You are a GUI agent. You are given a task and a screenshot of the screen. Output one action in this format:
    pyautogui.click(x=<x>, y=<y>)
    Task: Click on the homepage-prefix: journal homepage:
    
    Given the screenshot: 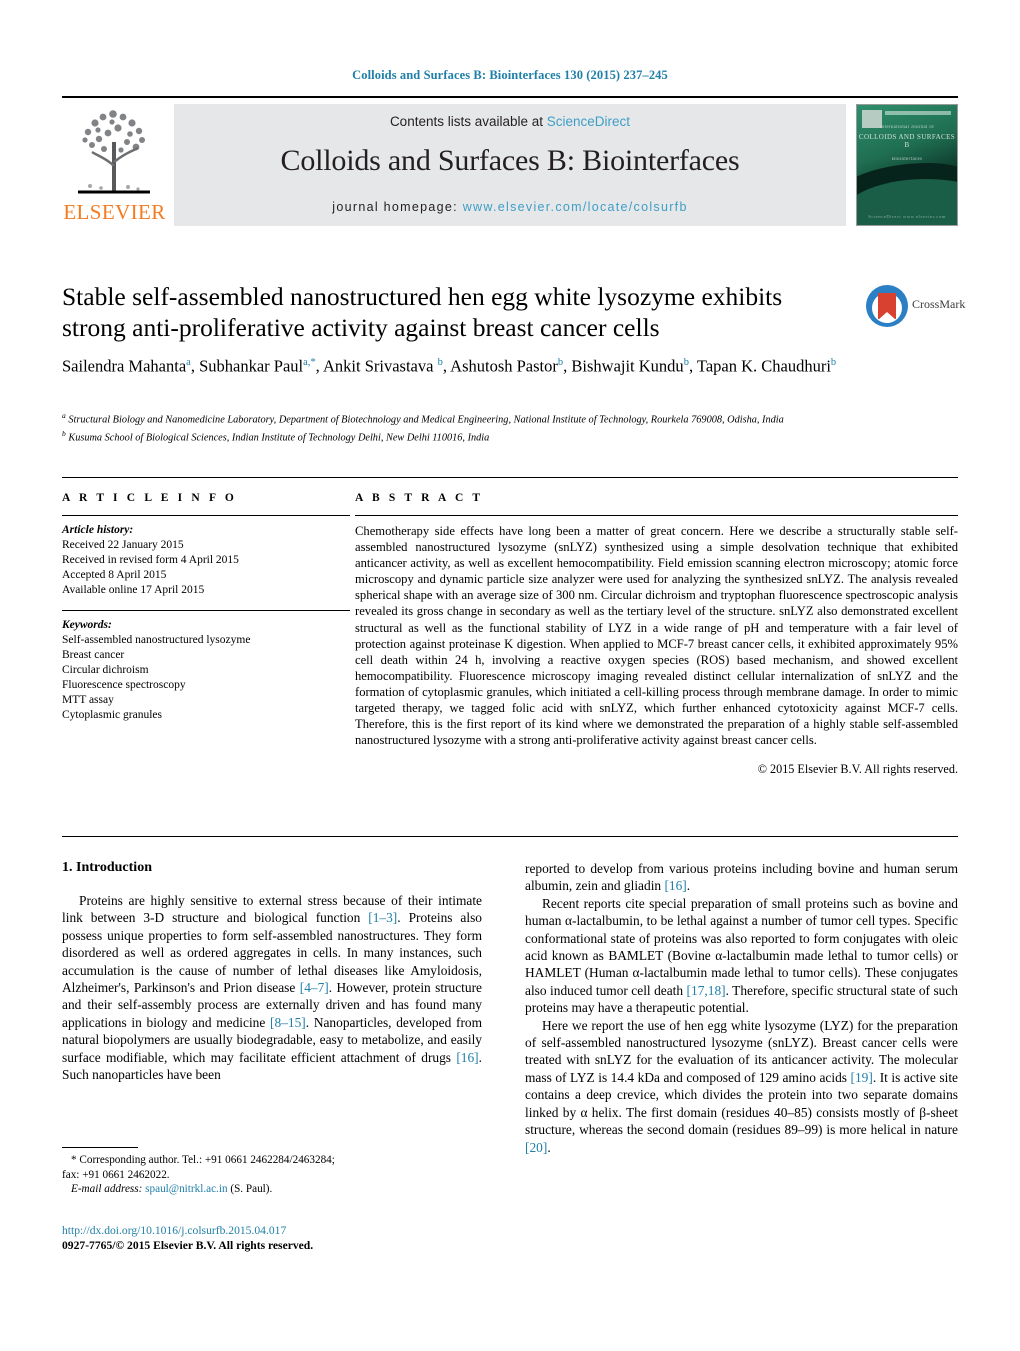 What is the action you would take?
    pyautogui.click(x=397, y=207)
    